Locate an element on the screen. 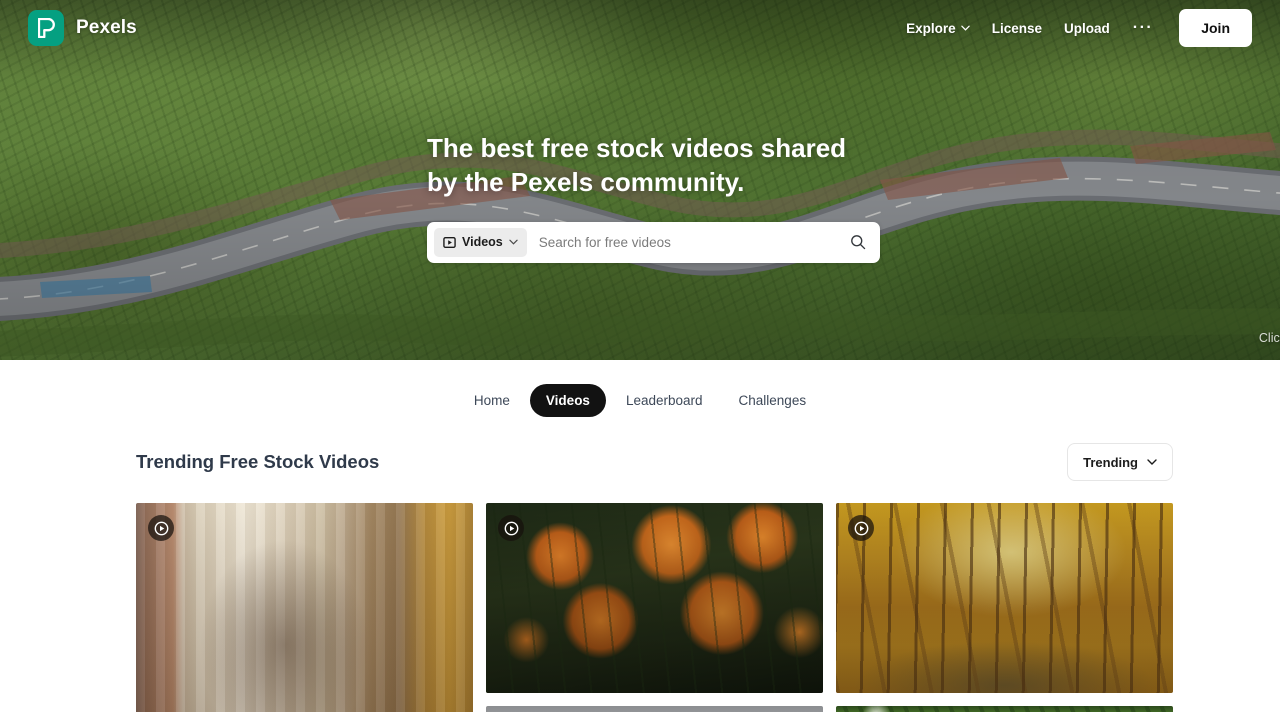  primary-nav: Explore License Upload ··· Join is located at coordinates (1073, 28).